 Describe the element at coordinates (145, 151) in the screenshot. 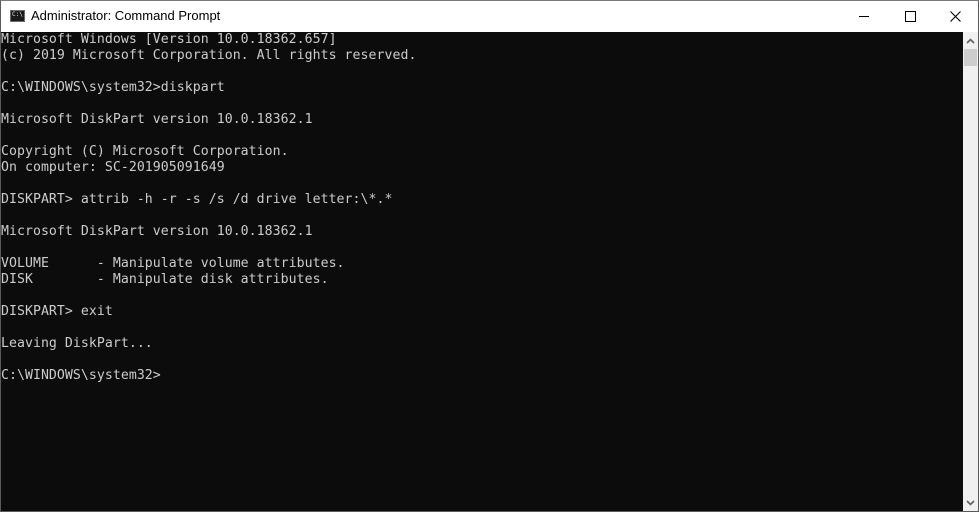

I see `console-line: Copyright (C) Microsoft Corporation.` at that location.